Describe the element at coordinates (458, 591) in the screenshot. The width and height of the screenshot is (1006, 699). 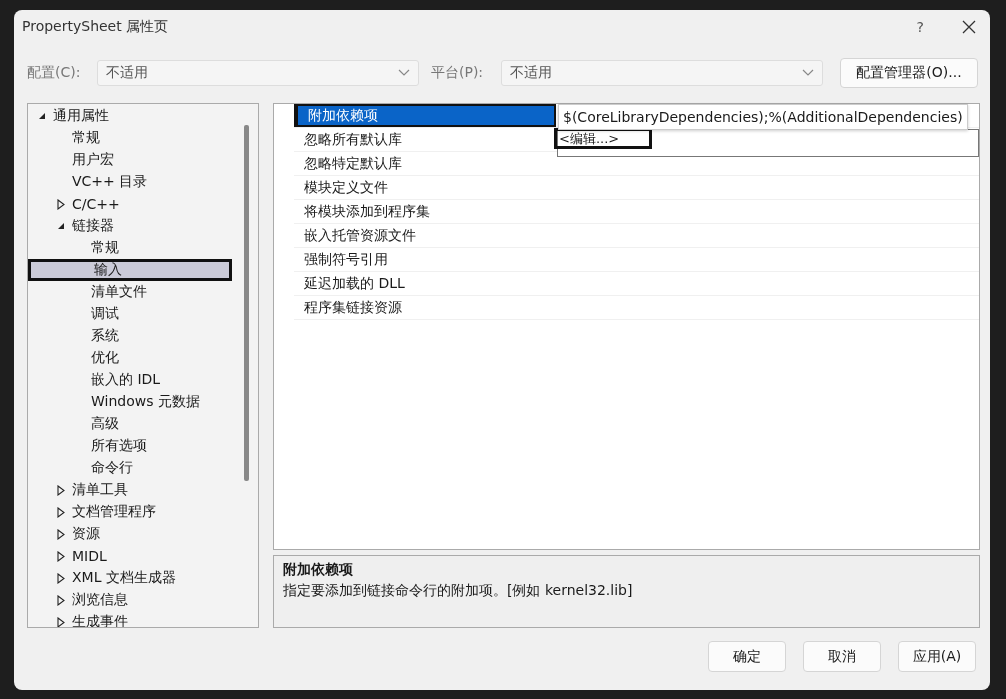
I see `description-text: 指定要添加到链接命令行的附加项。[例如 kernel32.lib]` at that location.